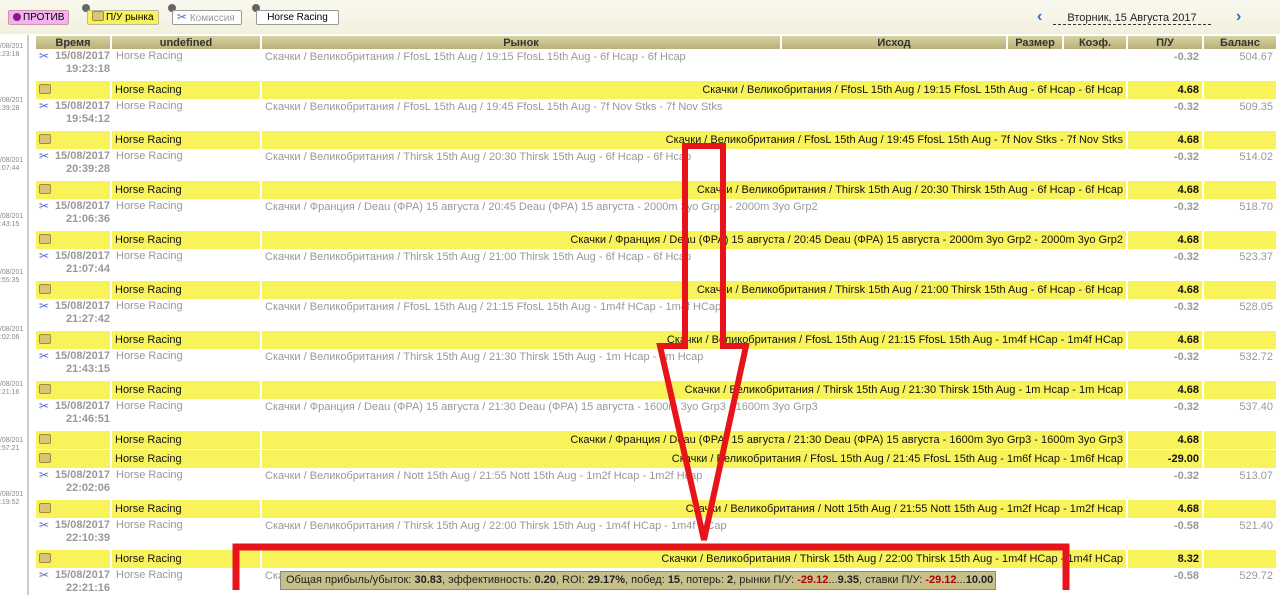 The width and height of the screenshot is (1280, 600). I want to click on balance-value: 528.05, so click(1256, 307).